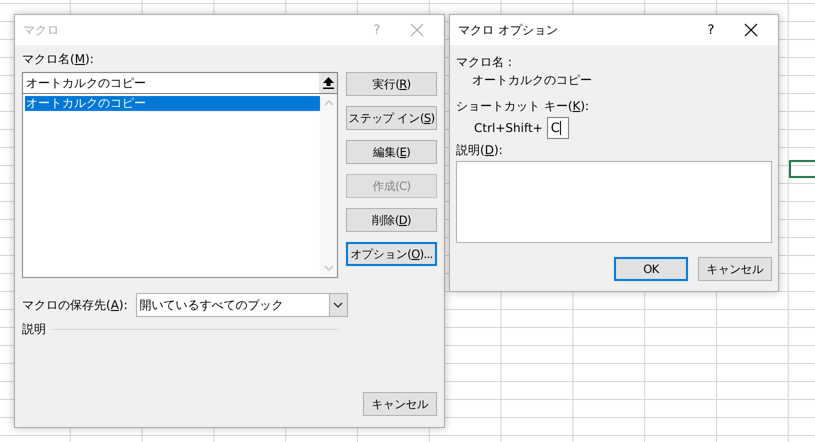  I want to click on shortcut-key-field: C, so click(557, 128).